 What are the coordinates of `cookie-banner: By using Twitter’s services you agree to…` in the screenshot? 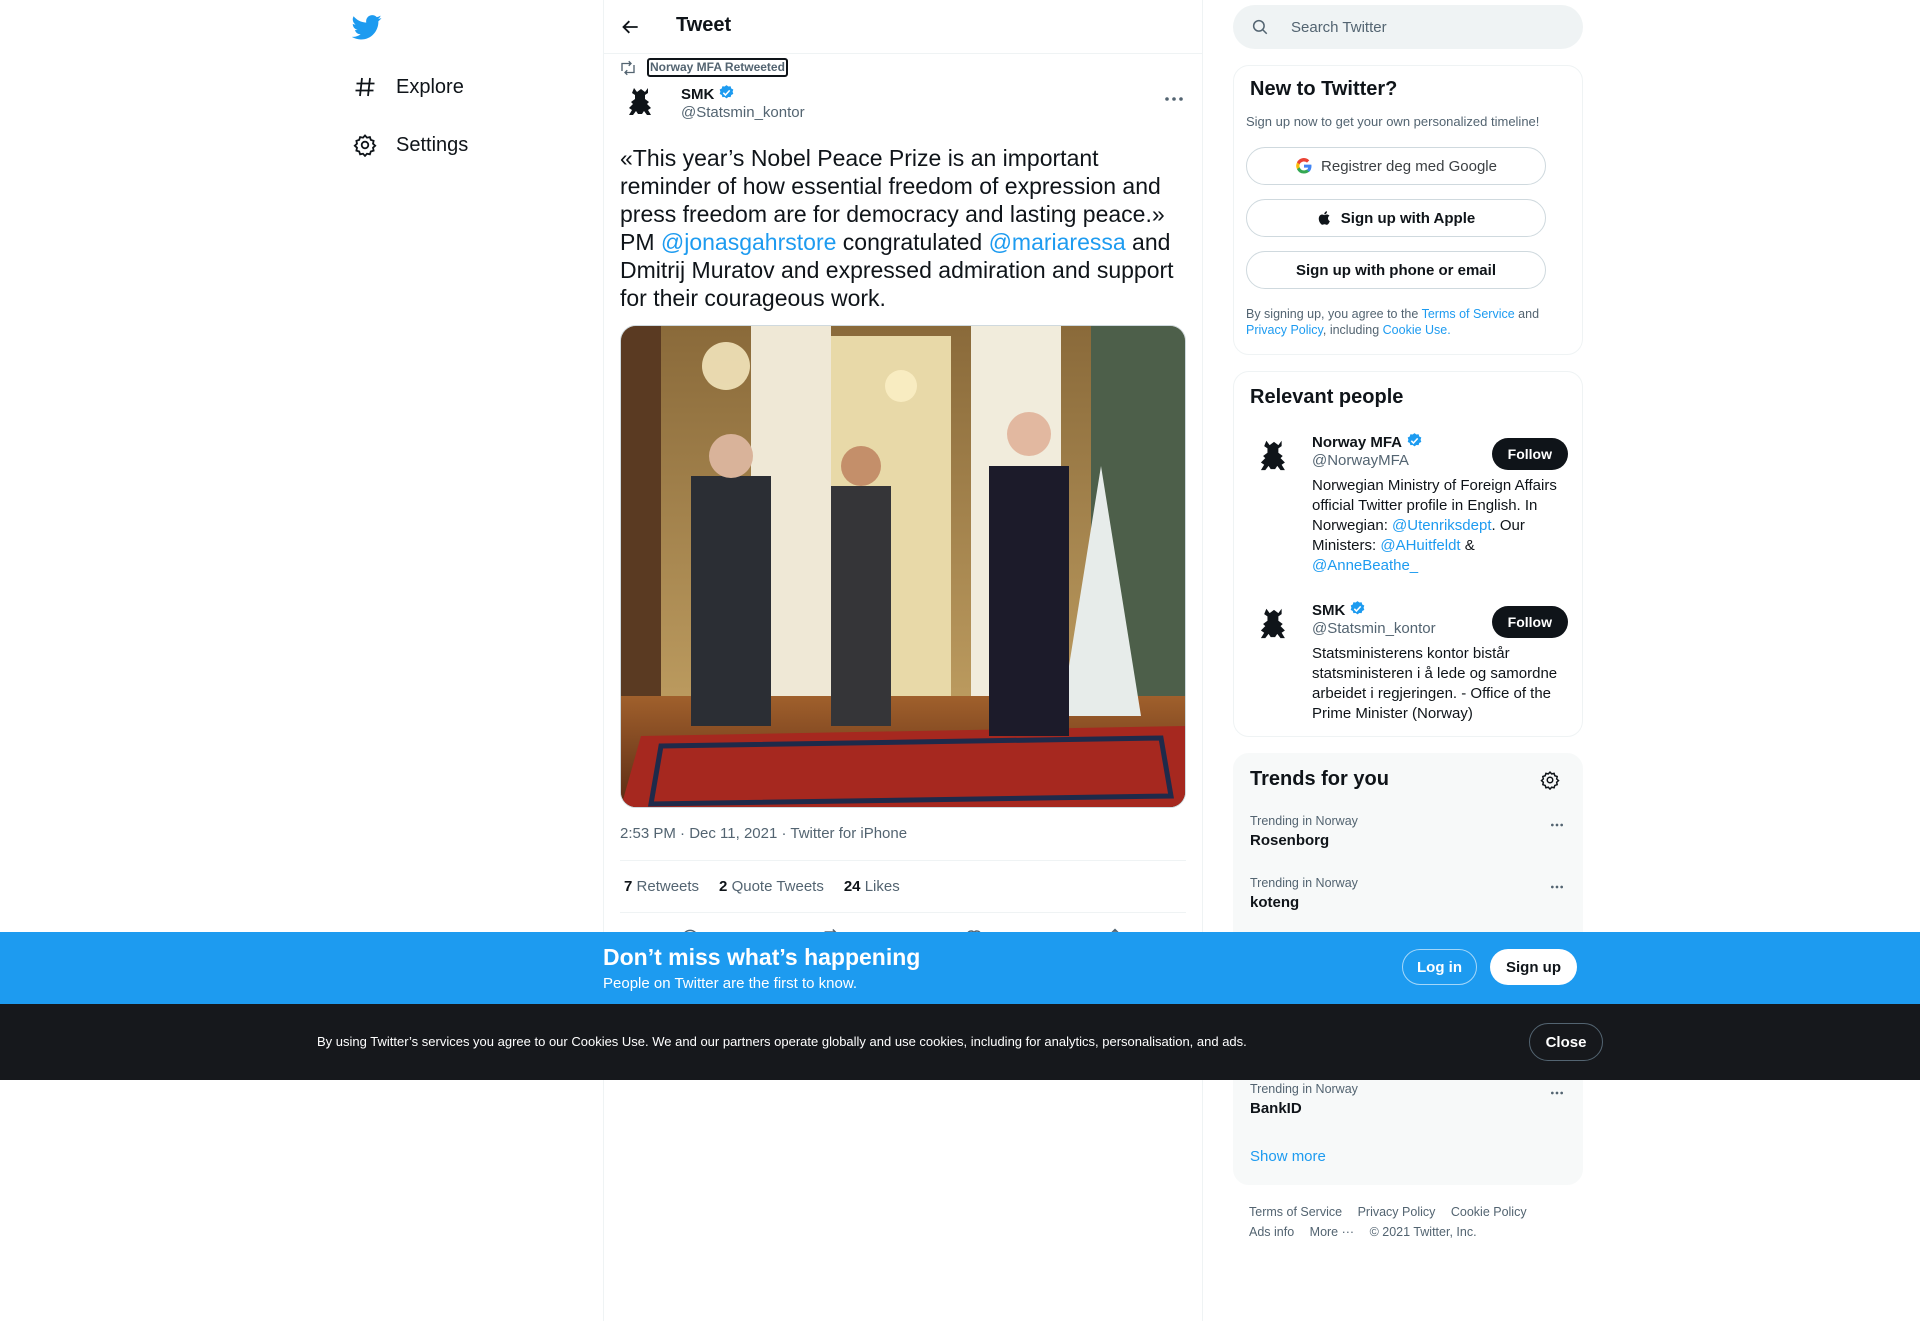 It's located at (960, 1042).